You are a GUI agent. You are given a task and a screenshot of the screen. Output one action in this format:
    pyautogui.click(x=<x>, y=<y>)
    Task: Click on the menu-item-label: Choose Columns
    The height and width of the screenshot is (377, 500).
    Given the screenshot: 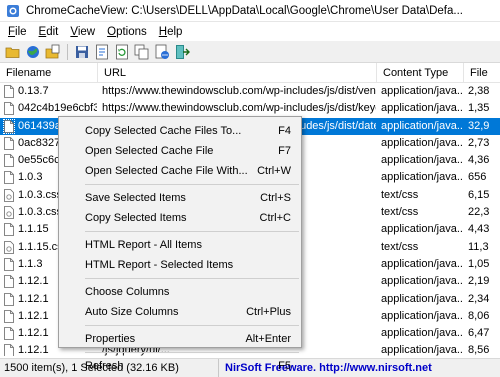 What is the action you would take?
    pyautogui.click(x=127, y=292)
    